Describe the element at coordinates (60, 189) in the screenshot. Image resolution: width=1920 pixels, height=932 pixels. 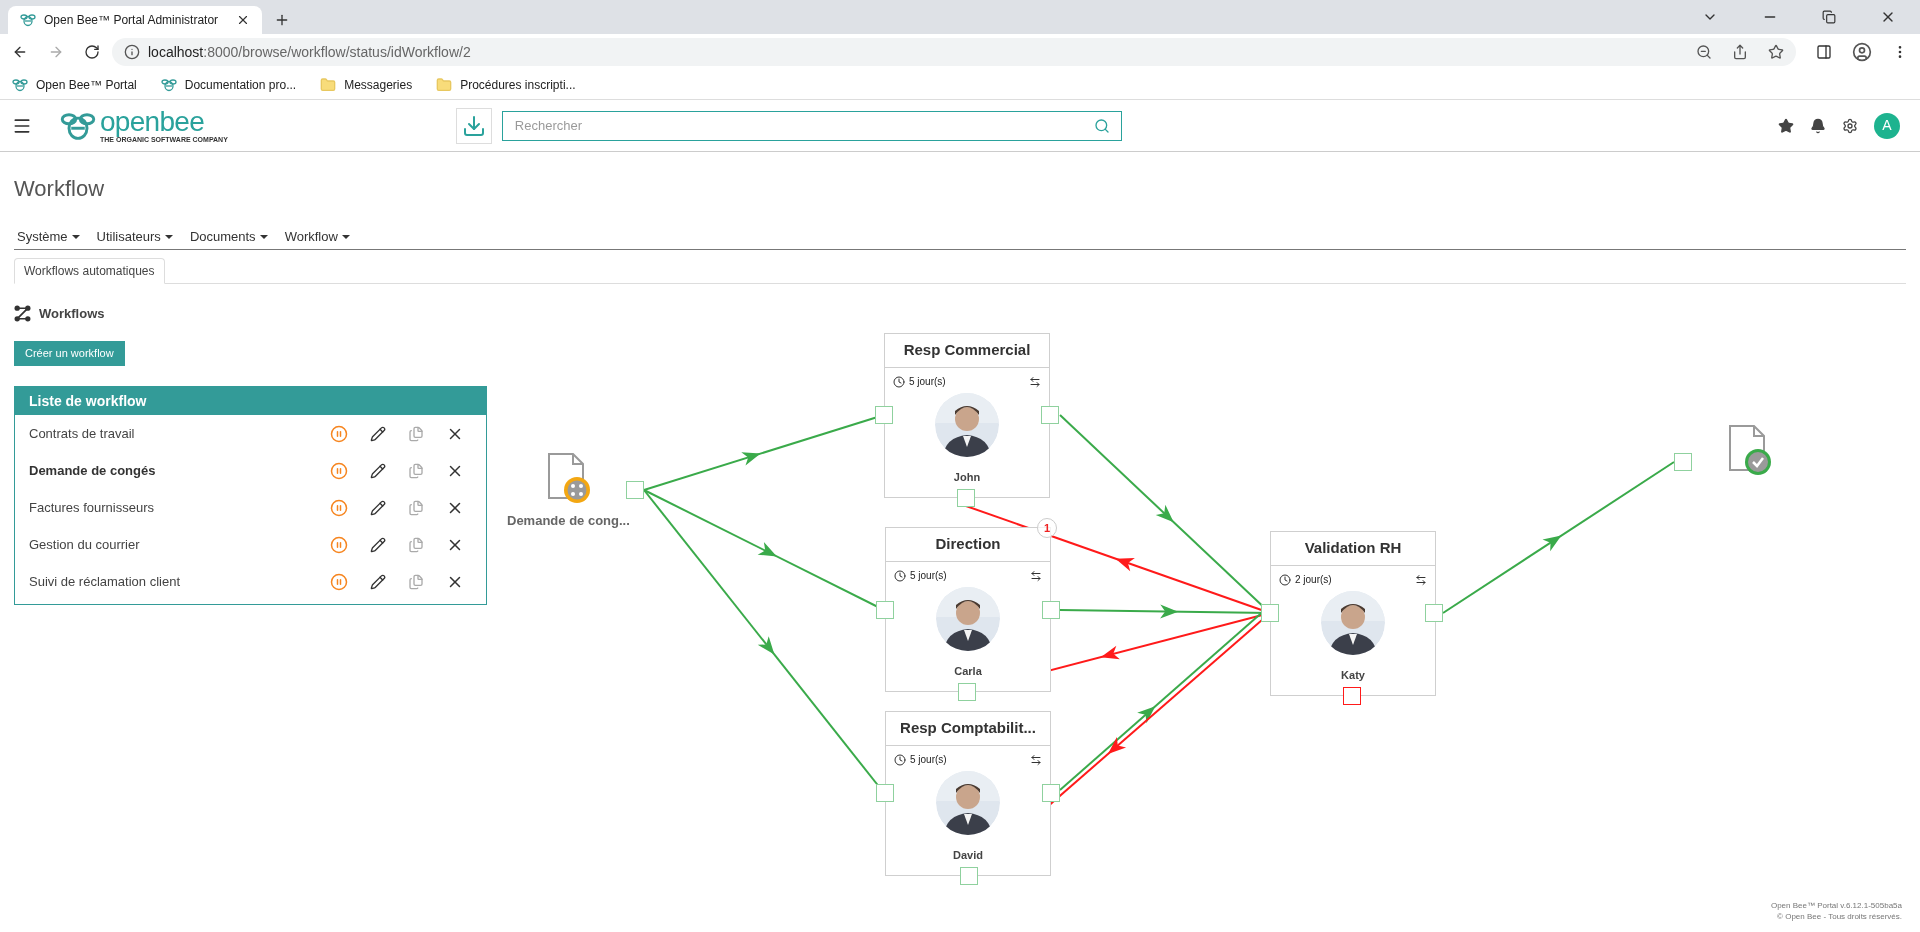
I see `page-title: Workflow` at that location.